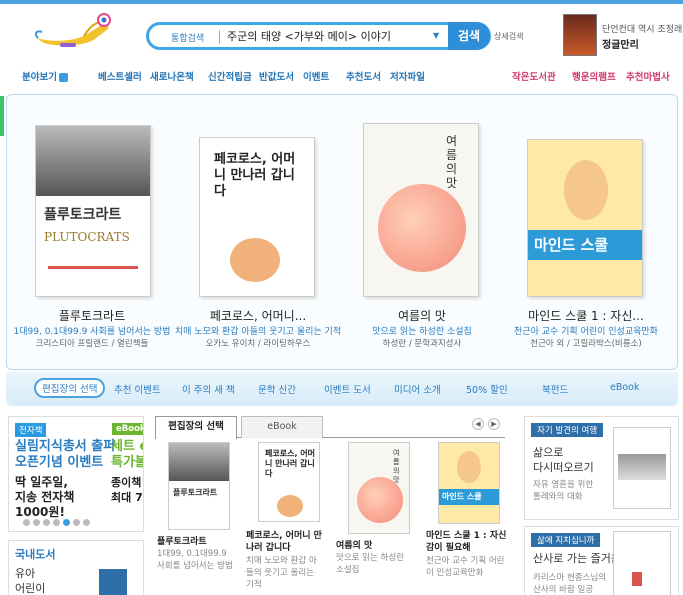 The width and height of the screenshot is (683, 595). I want to click on cover-photo, so click(642, 467).